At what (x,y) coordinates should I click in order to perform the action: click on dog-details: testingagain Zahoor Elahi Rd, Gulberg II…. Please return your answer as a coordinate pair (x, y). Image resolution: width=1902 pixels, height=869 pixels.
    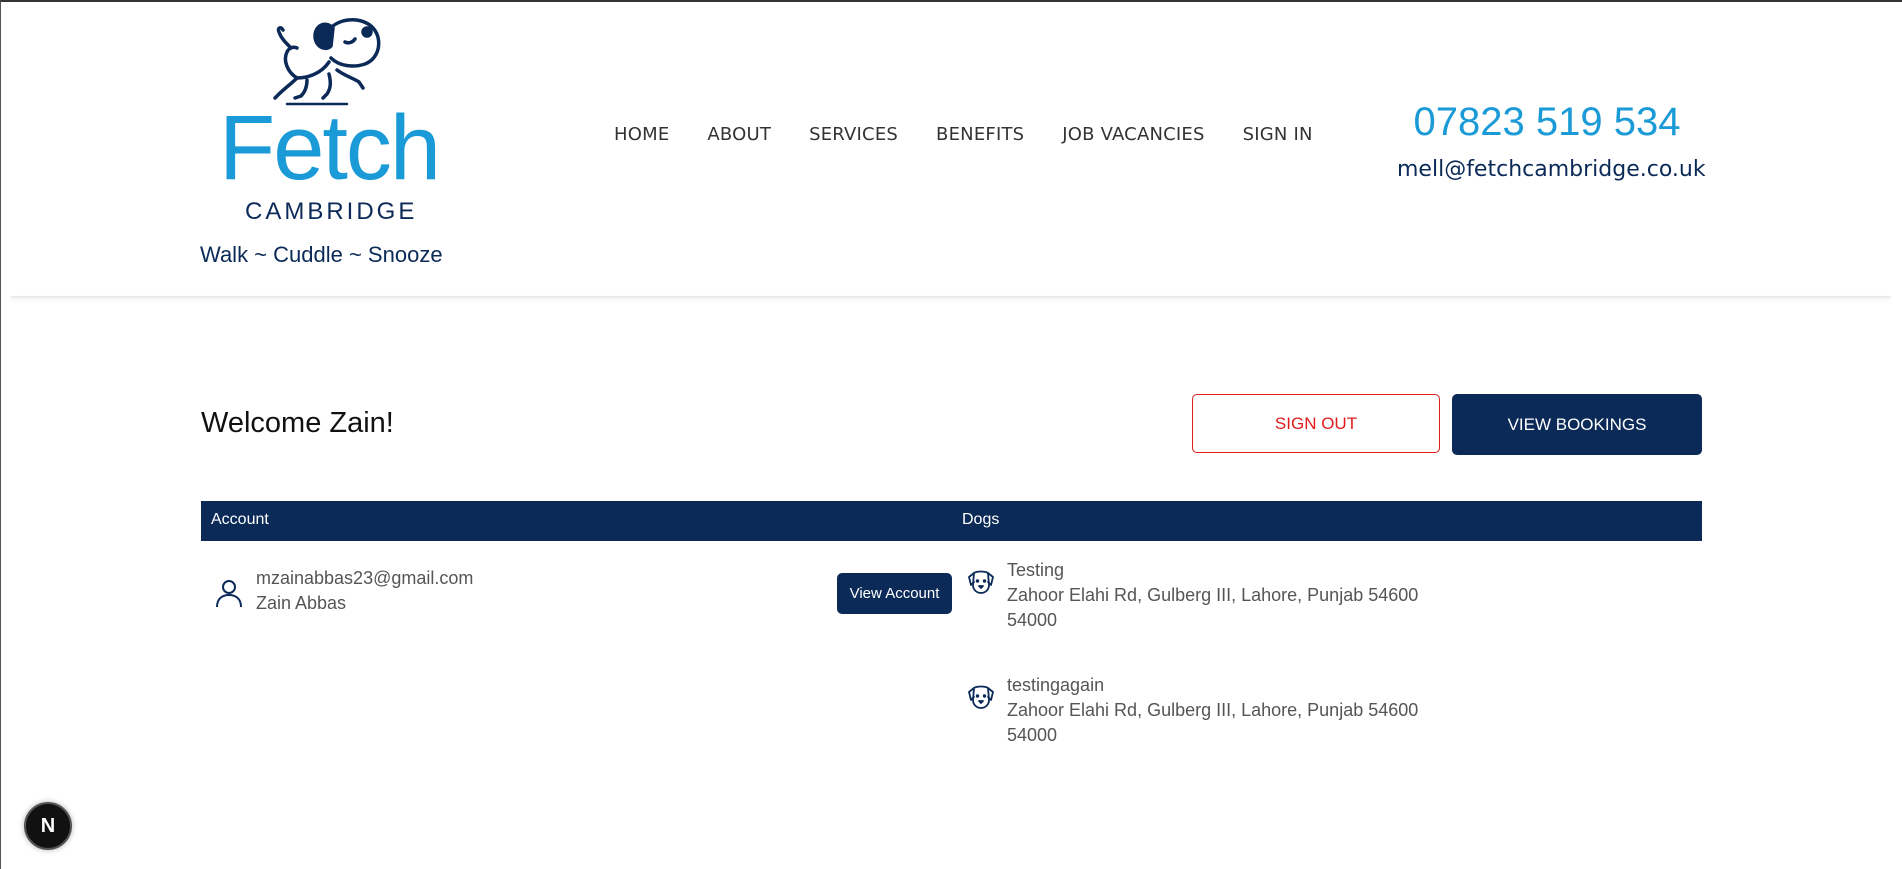
    Looking at the image, I should click on (1212, 710).